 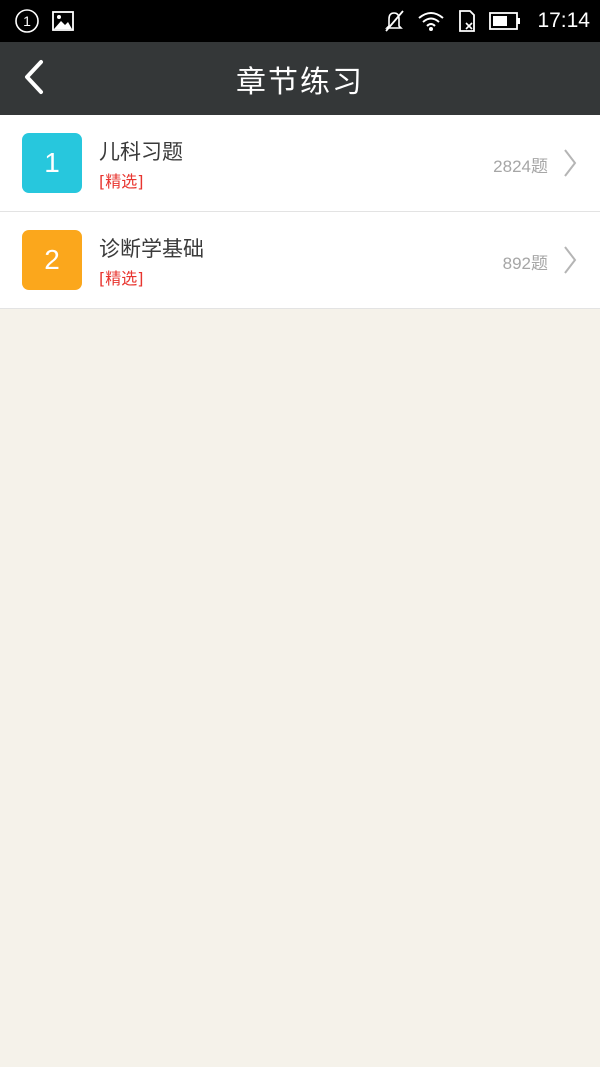 What do you see at coordinates (300, 21) in the screenshot?
I see `status-bar: 1 17:14` at bounding box center [300, 21].